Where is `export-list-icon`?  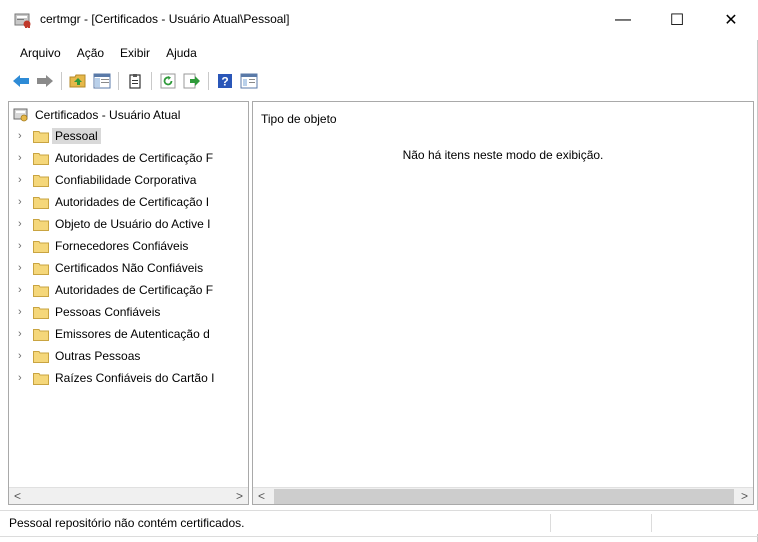 export-list-icon is located at coordinates (135, 81).